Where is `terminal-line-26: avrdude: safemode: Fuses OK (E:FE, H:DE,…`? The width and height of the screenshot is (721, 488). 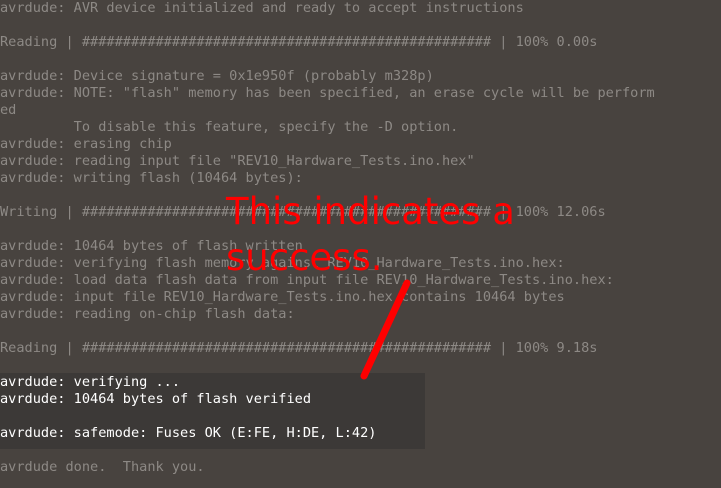
terminal-line-26: avrdude: safemode: Fuses OK (E:FE, H:DE,… is located at coordinates (188, 433).